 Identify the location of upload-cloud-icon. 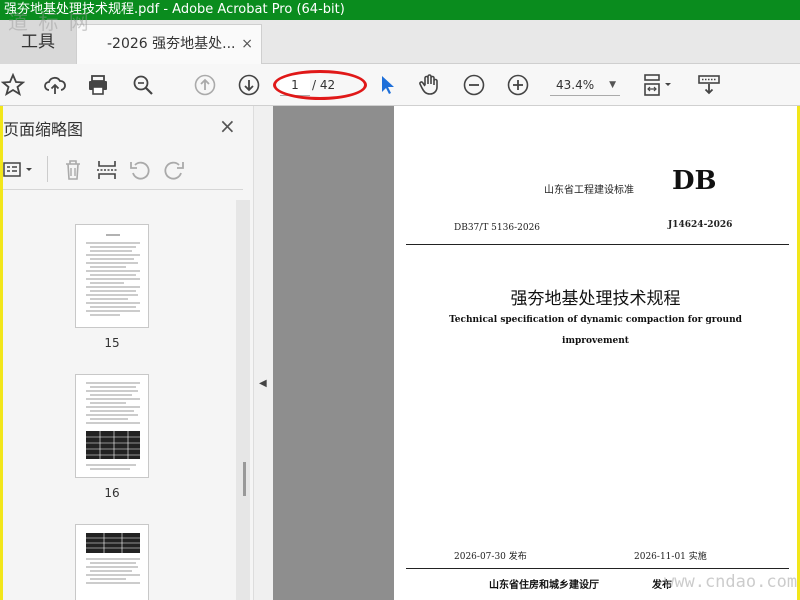
(55, 85).